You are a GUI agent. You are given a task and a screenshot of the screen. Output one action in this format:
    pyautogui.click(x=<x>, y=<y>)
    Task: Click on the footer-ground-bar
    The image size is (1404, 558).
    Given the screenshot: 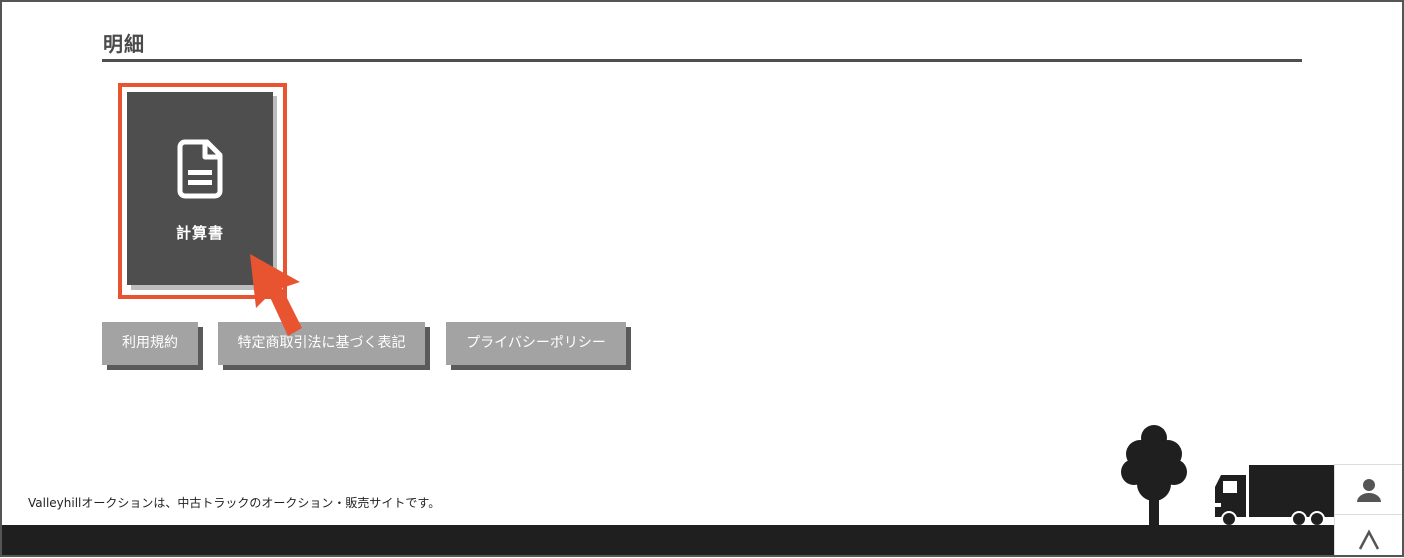 What is the action you would take?
    pyautogui.click(x=702, y=541)
    